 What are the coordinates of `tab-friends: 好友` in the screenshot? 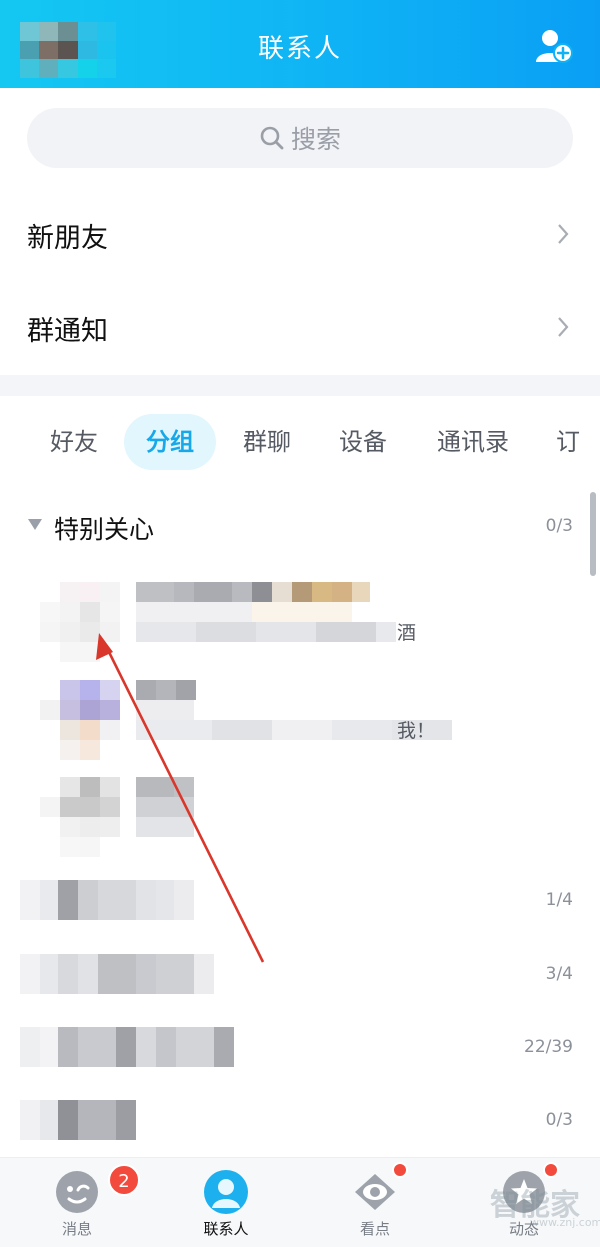 It's located at (74, 442).